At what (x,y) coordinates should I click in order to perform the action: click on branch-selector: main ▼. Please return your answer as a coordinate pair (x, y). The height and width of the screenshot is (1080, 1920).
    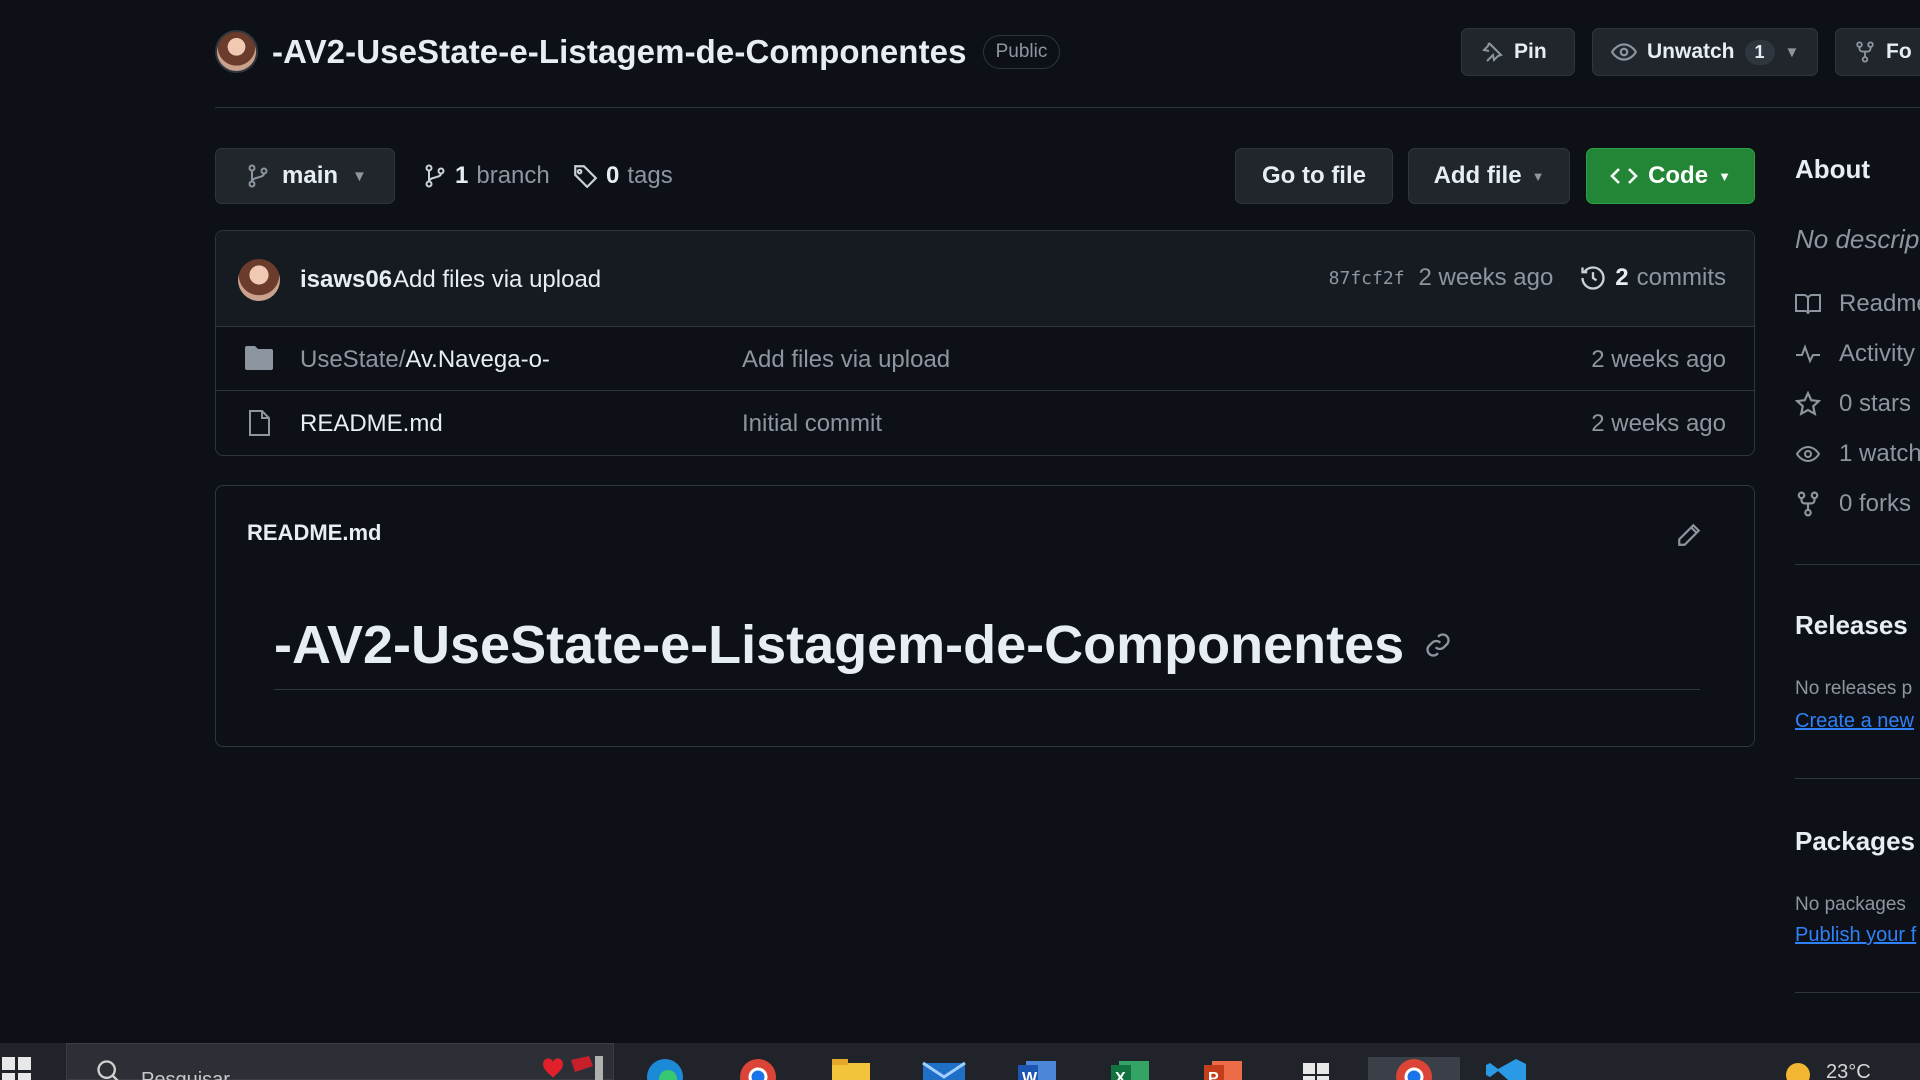
    Looking at the image, I should click on (305, 176).